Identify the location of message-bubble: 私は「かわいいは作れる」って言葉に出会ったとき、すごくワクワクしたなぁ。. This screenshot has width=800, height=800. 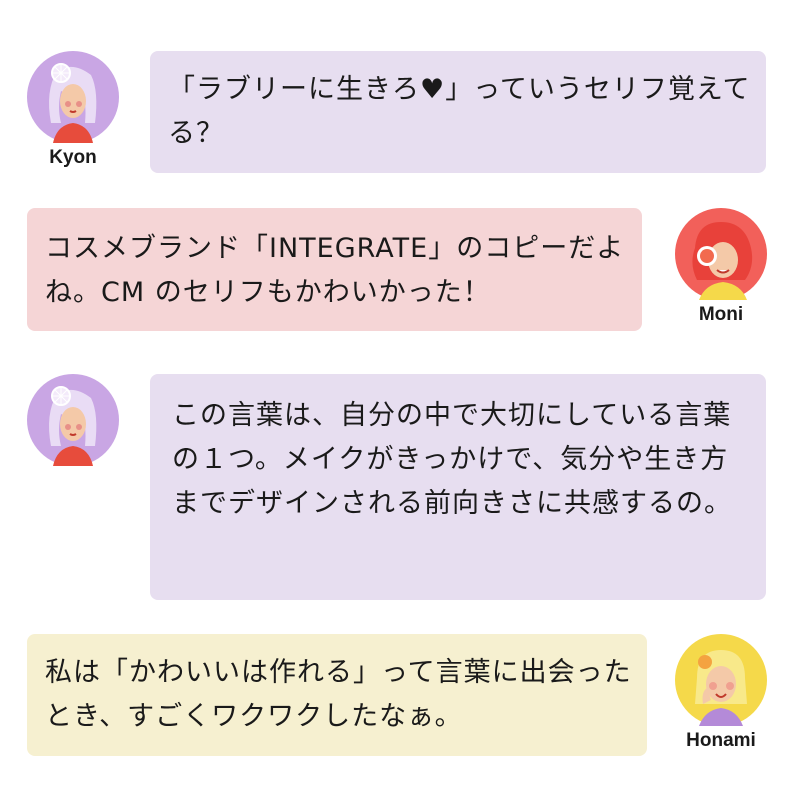
(337, 695).